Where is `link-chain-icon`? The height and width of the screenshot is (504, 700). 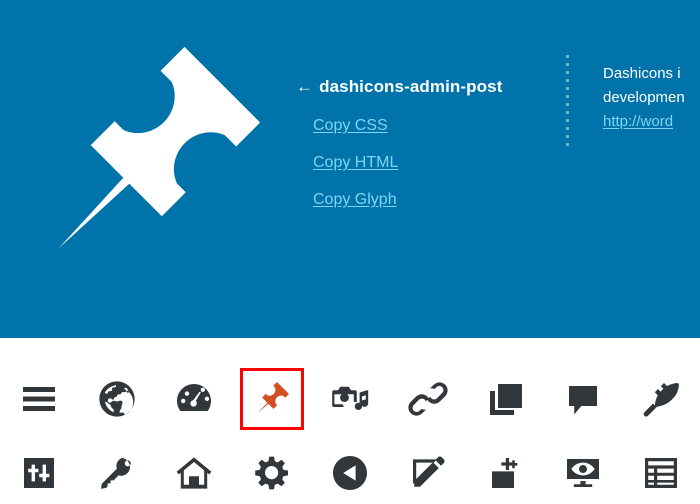 link-chain-icon is located at coordinates (428, 399).